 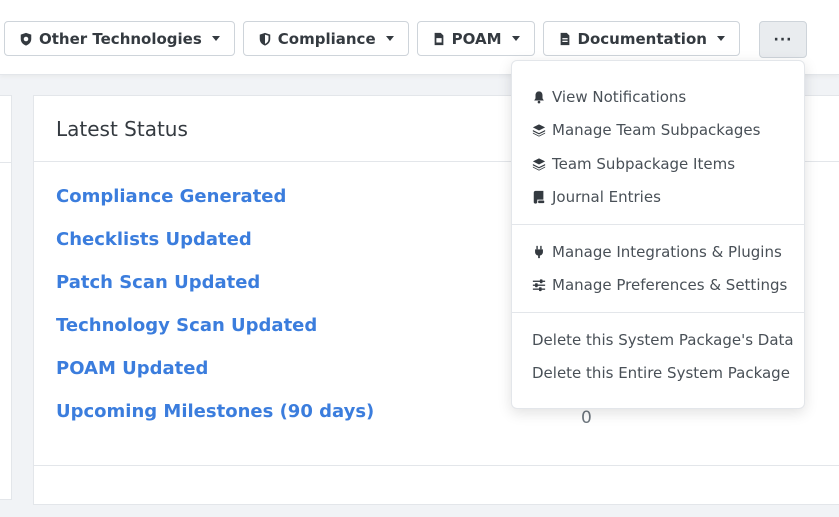 I want to click on list-item: Technology Scan Updated, so click(x=215, y=336).